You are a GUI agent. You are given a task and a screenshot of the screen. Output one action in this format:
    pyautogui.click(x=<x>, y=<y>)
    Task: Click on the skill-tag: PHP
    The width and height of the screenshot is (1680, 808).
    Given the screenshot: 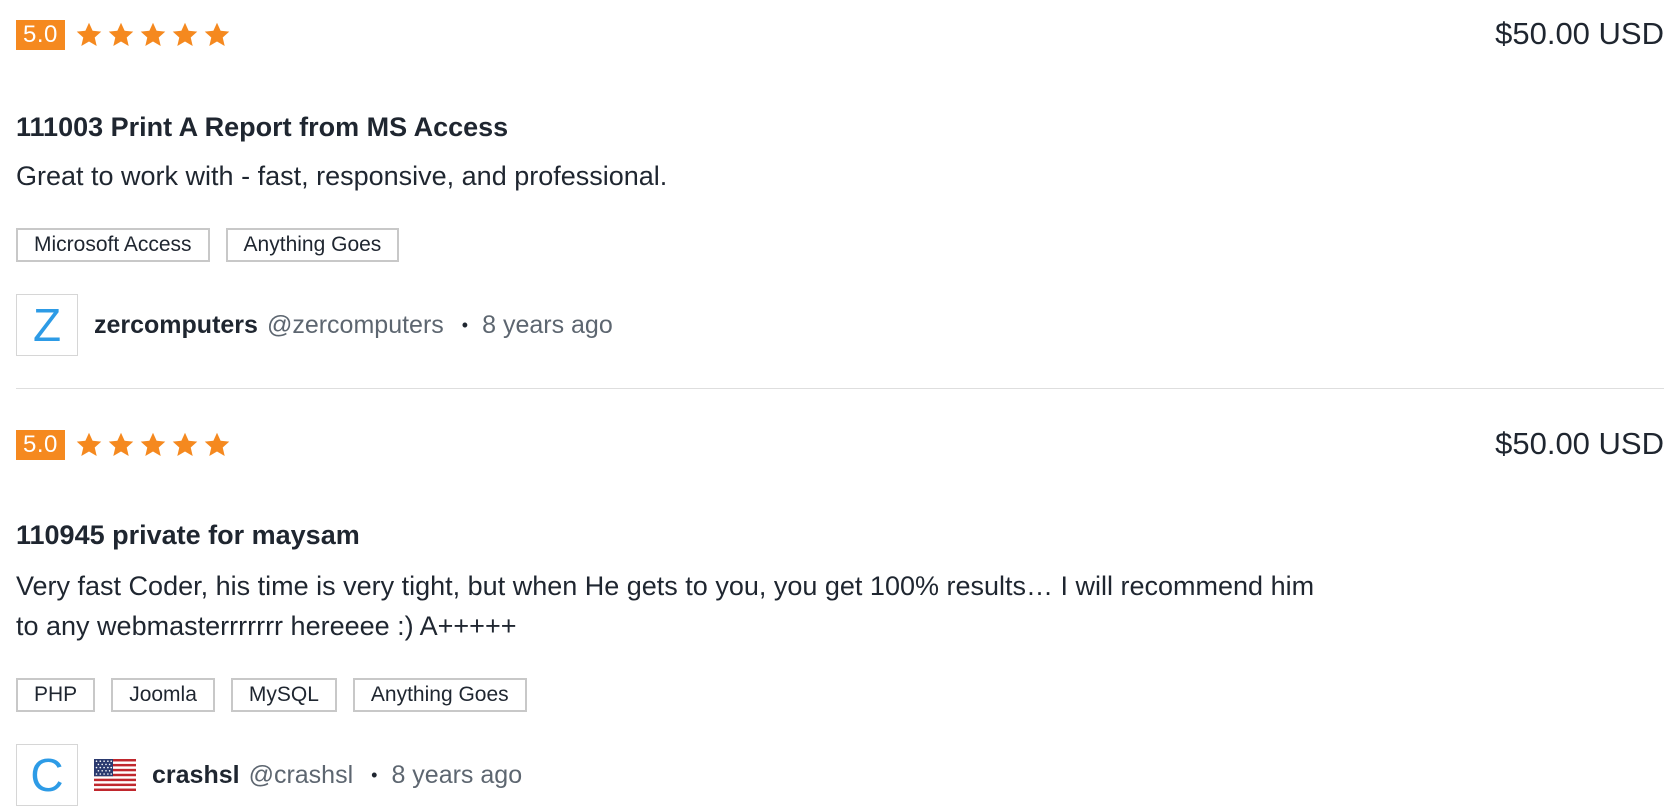 What is the action you would take?
    pyautogui.click(x=56, y=695)
    